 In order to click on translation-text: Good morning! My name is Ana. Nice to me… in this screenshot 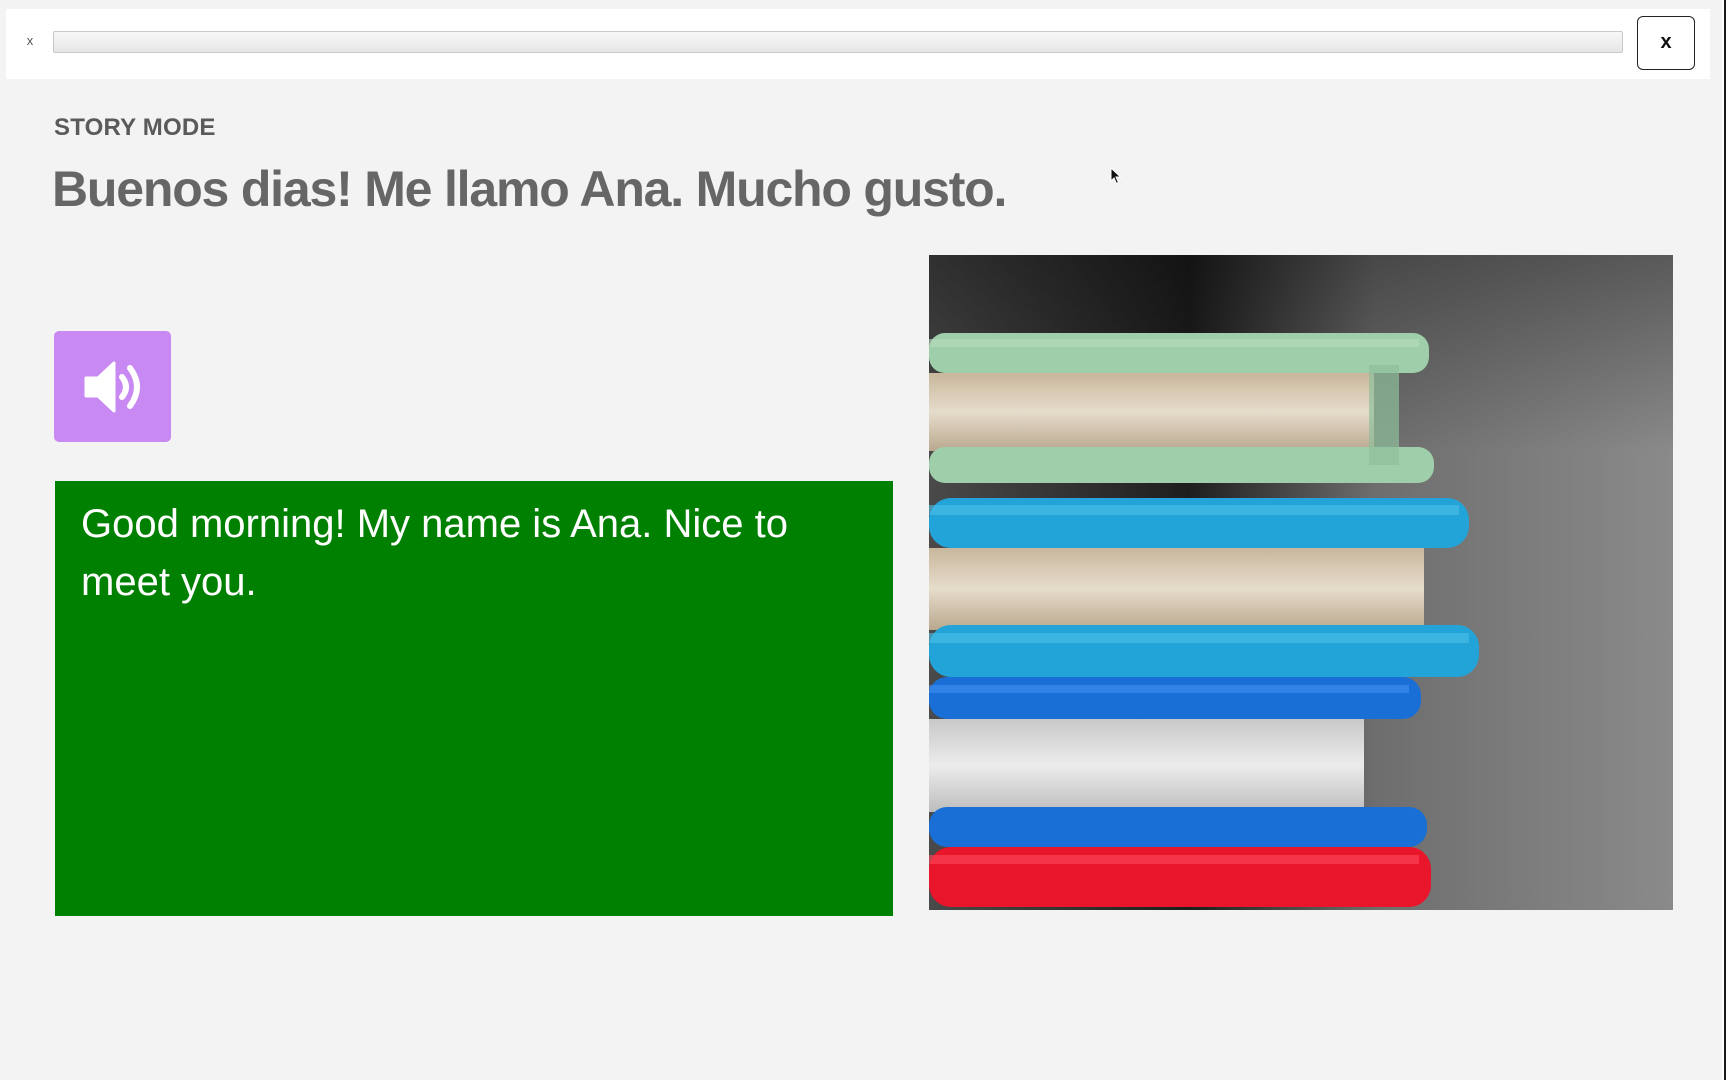, I will do `click(434, 553)`.